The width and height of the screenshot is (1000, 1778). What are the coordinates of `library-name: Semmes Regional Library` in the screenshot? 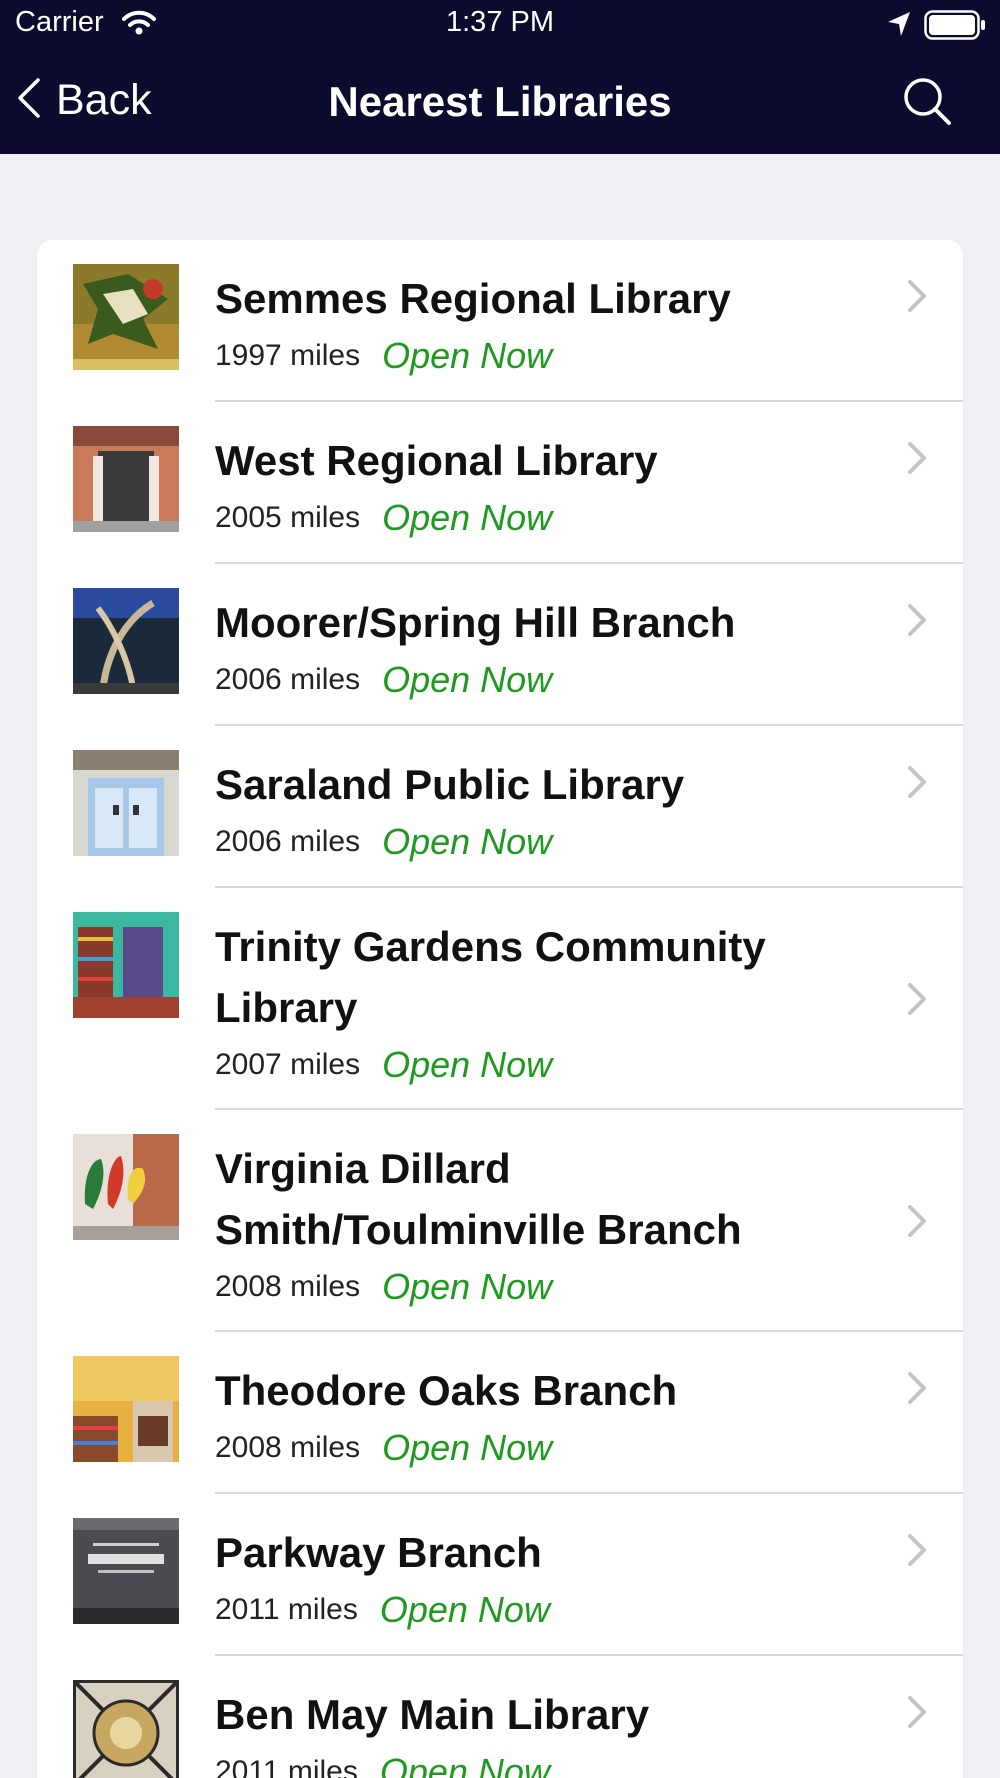 It's located at (473, 298).